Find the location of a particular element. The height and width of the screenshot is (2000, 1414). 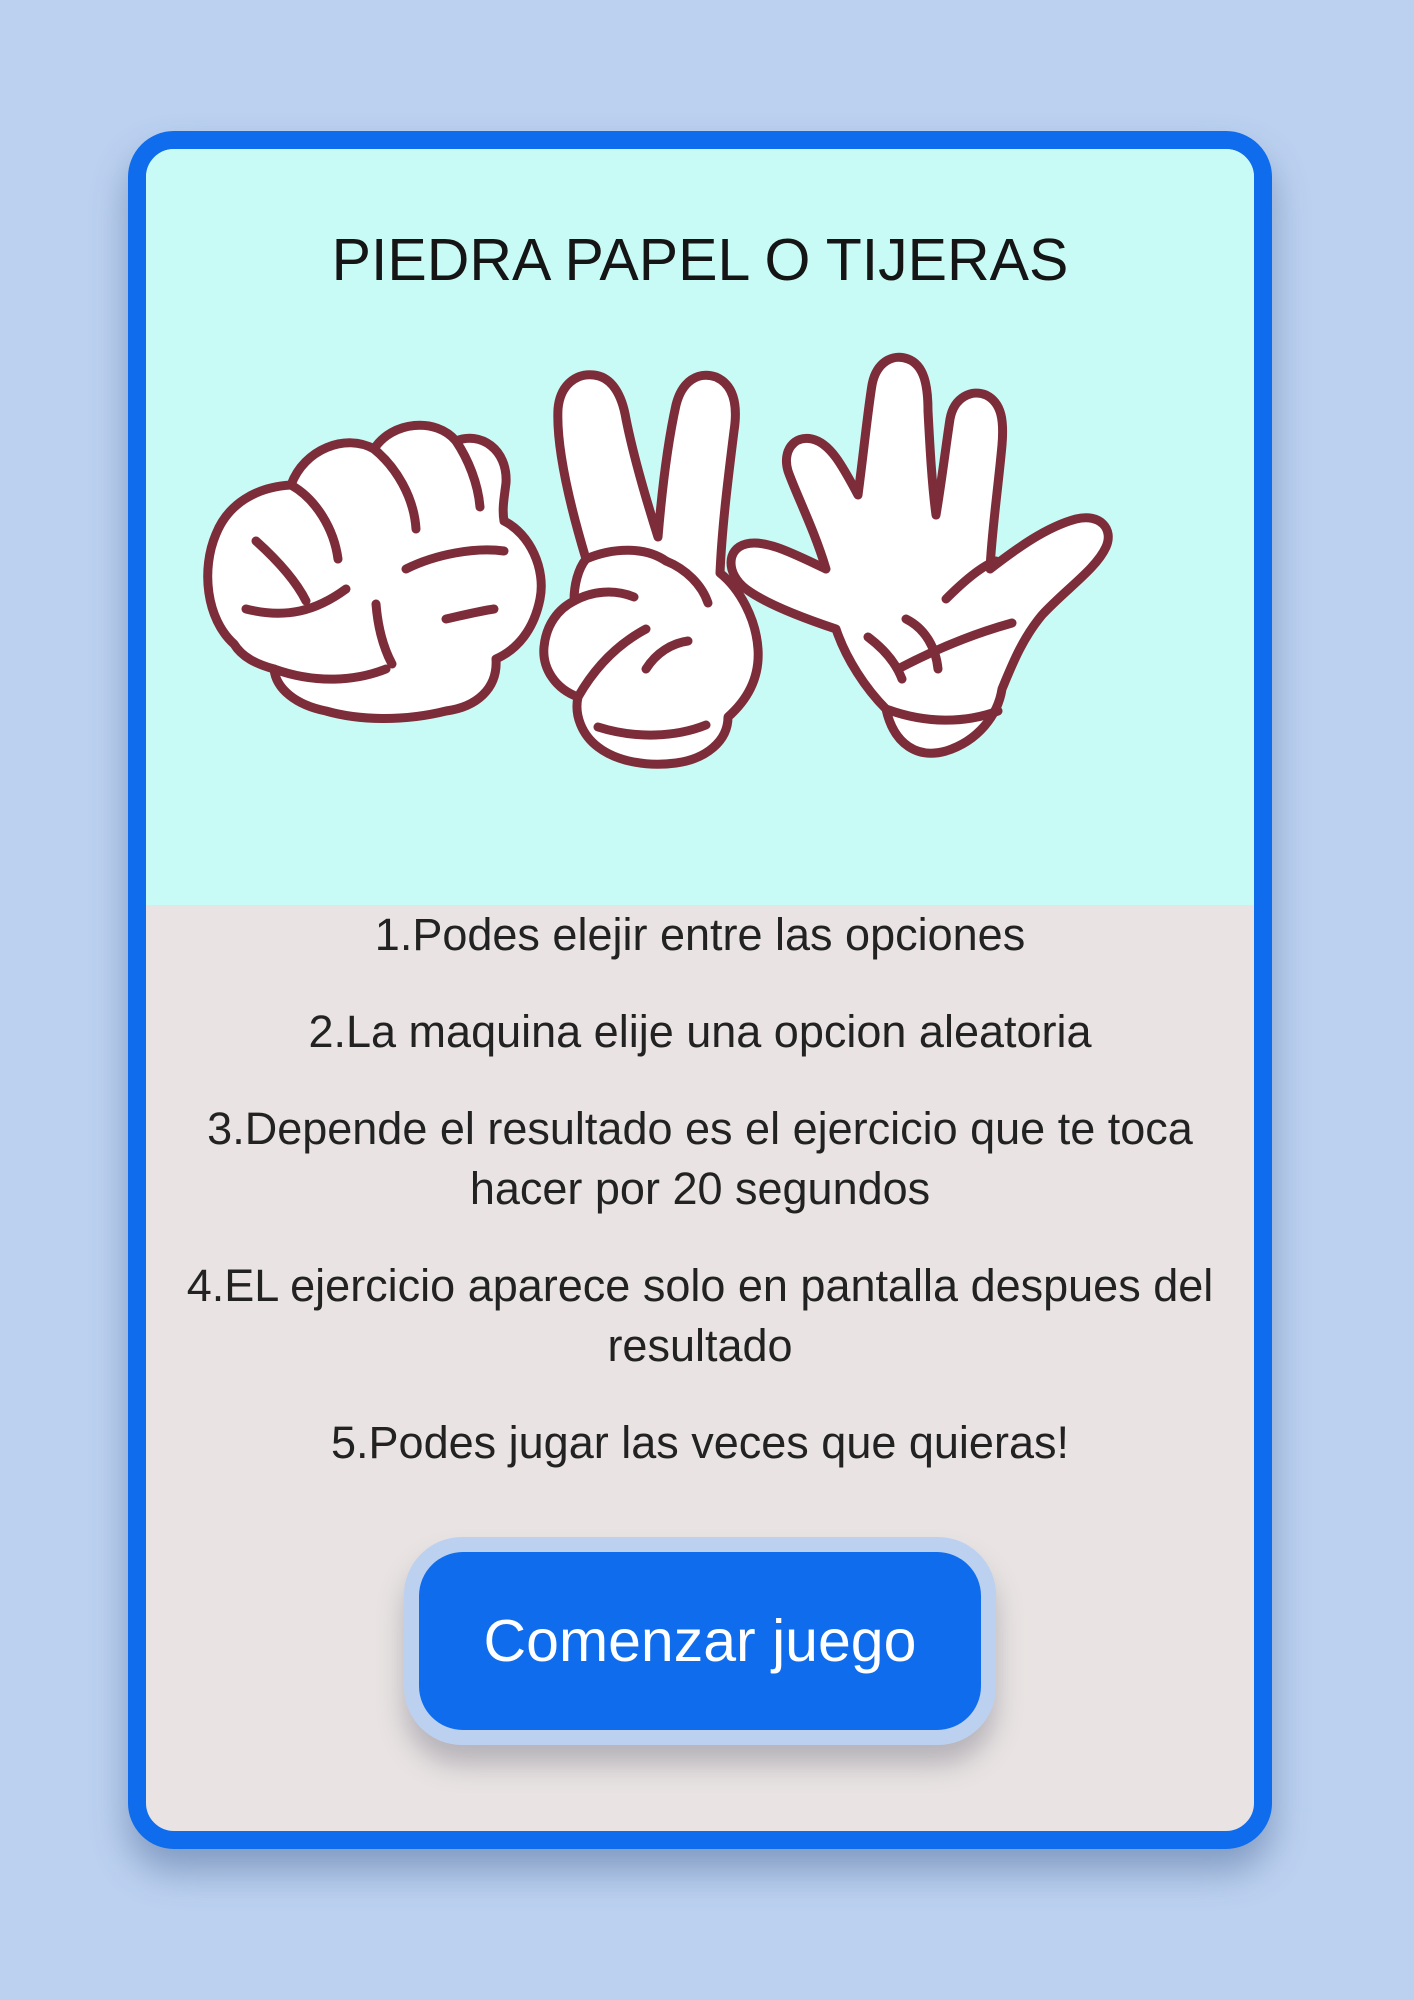

rule-item: 5.Podes jugar las veces que quieras! is located at coordinates (700, 1442).